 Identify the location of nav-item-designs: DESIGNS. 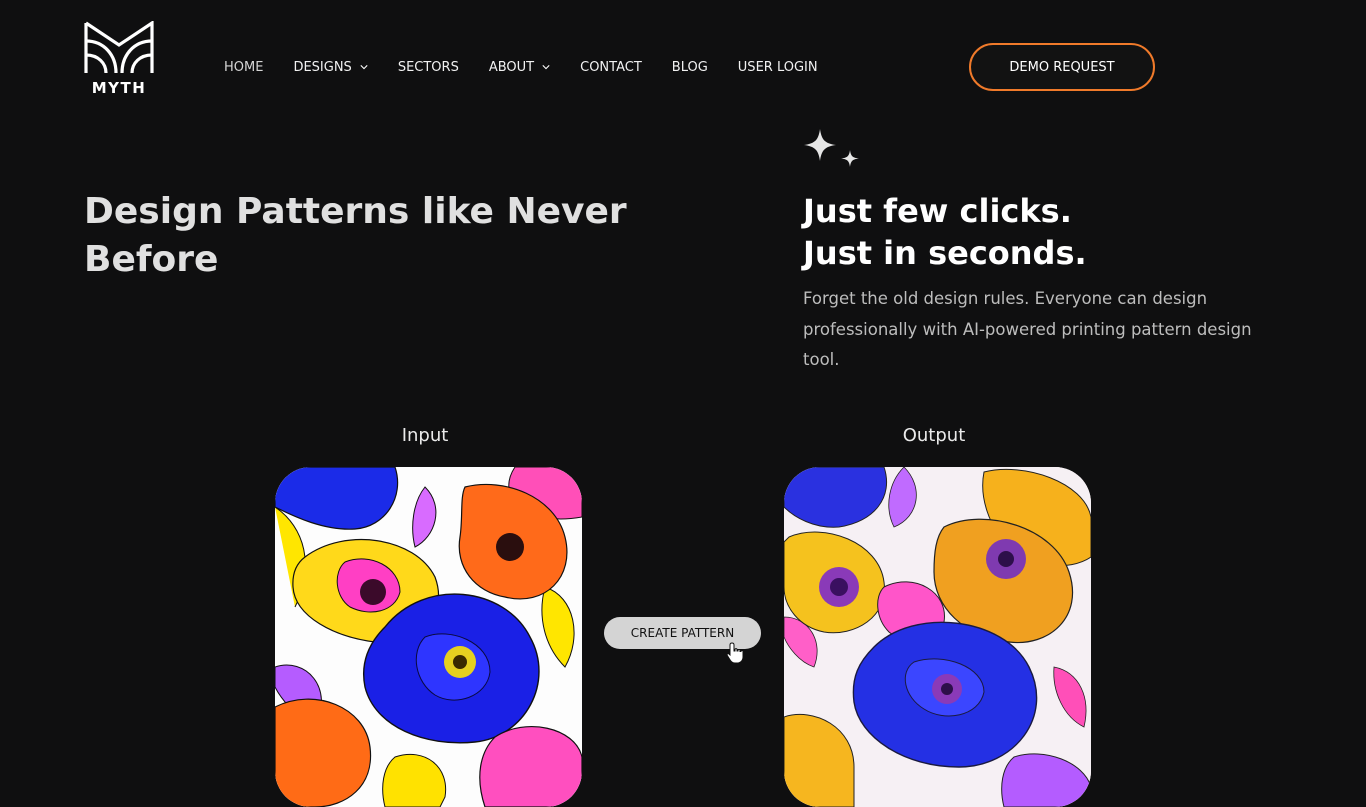
(330, 67).